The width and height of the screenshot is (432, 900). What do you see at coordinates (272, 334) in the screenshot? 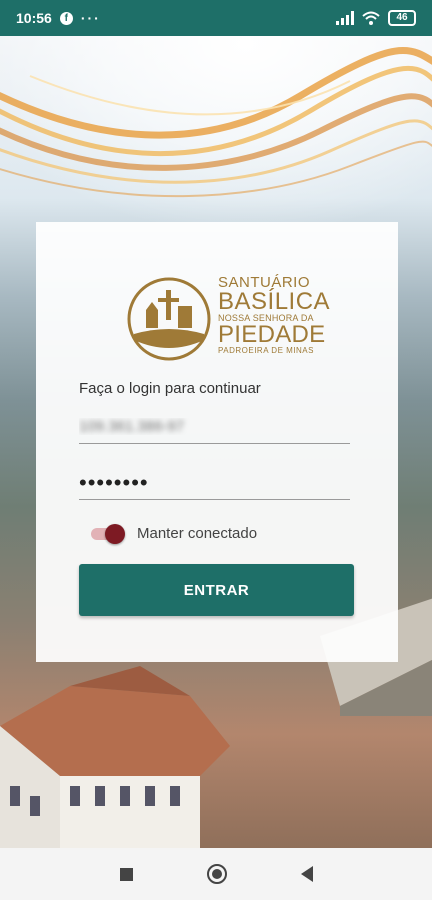
I see `logo-line-piedade: PIEDADE` at bounding box center [272, 334].